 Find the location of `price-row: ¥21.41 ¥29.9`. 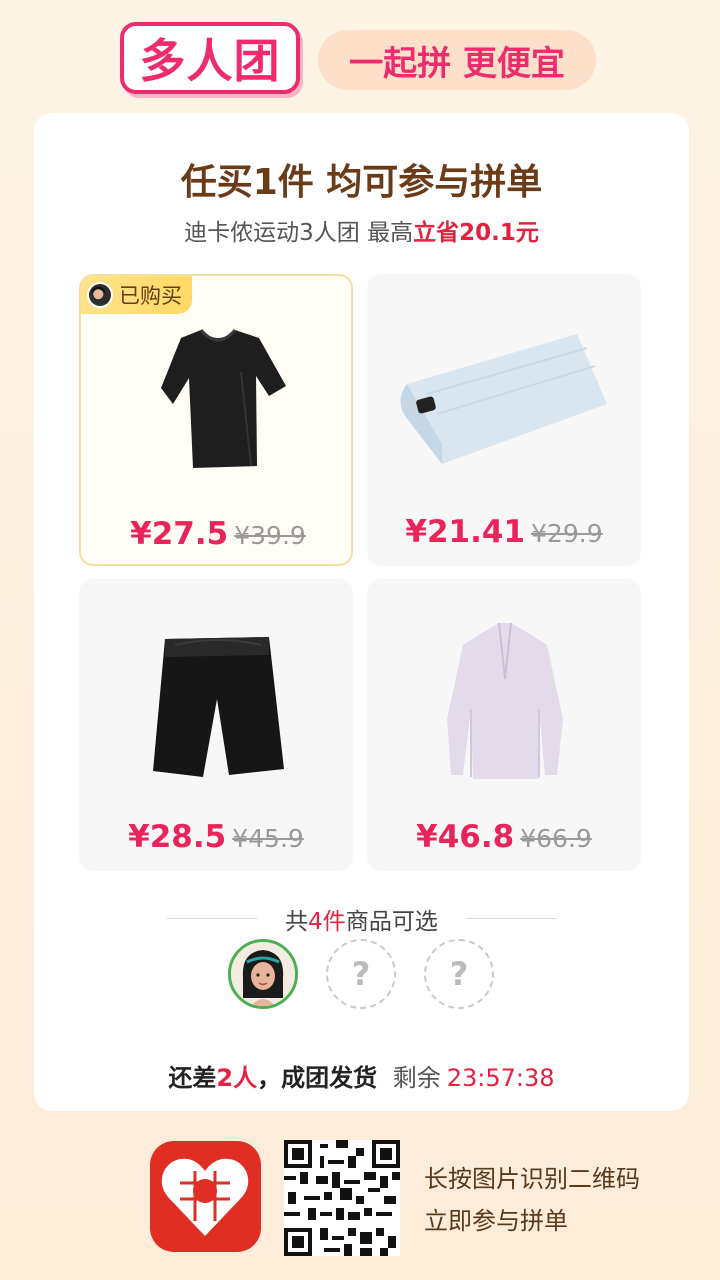

price-row: ¥21.41 ¥29.9 is located at coordinates (504, 532).